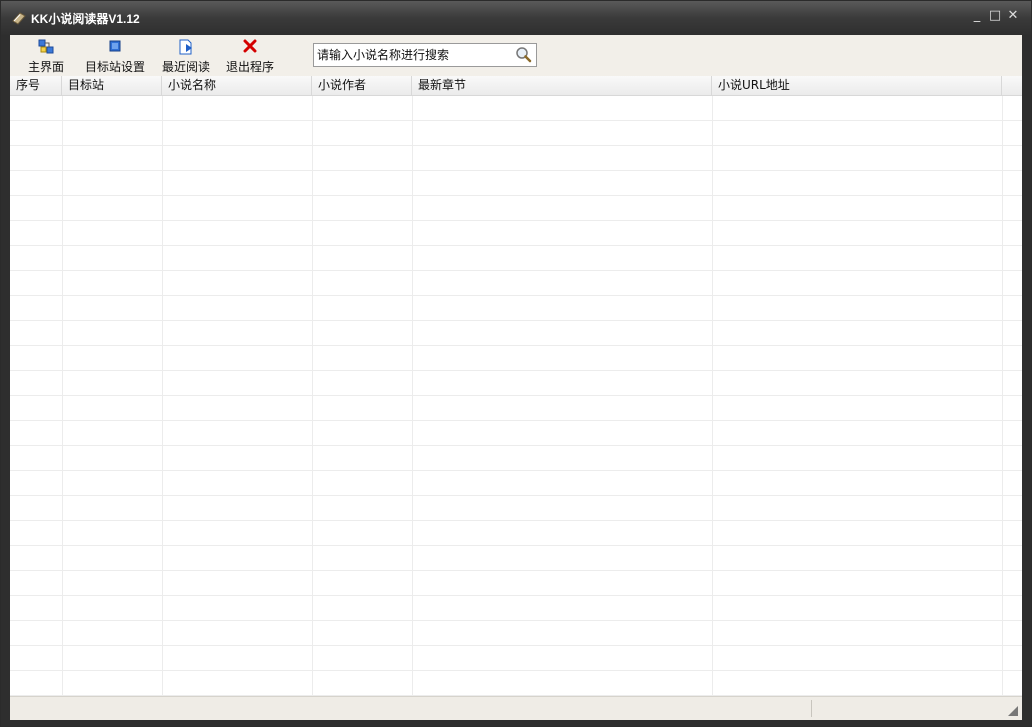 The image size is (1032, 727). What do you see at coordinates (46, 56) in the screenshot?
I see `home-button: 主界面` at bounding box center [46, 56].